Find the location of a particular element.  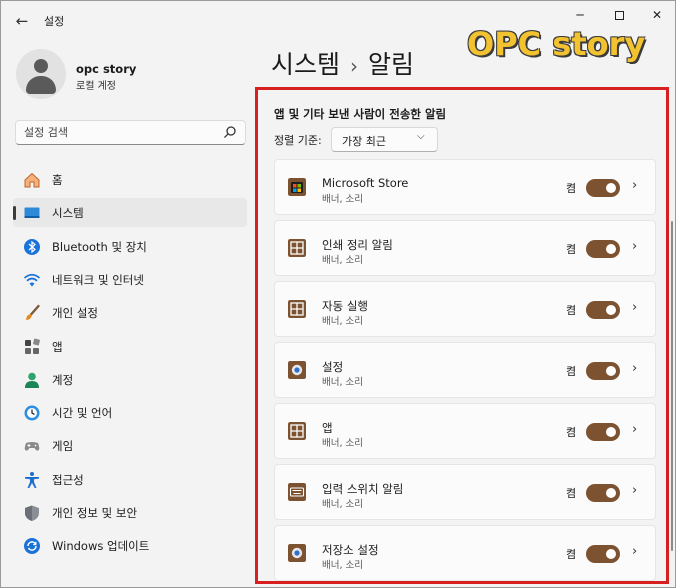

app-title: 설정 is located at coordinates (54, 21).